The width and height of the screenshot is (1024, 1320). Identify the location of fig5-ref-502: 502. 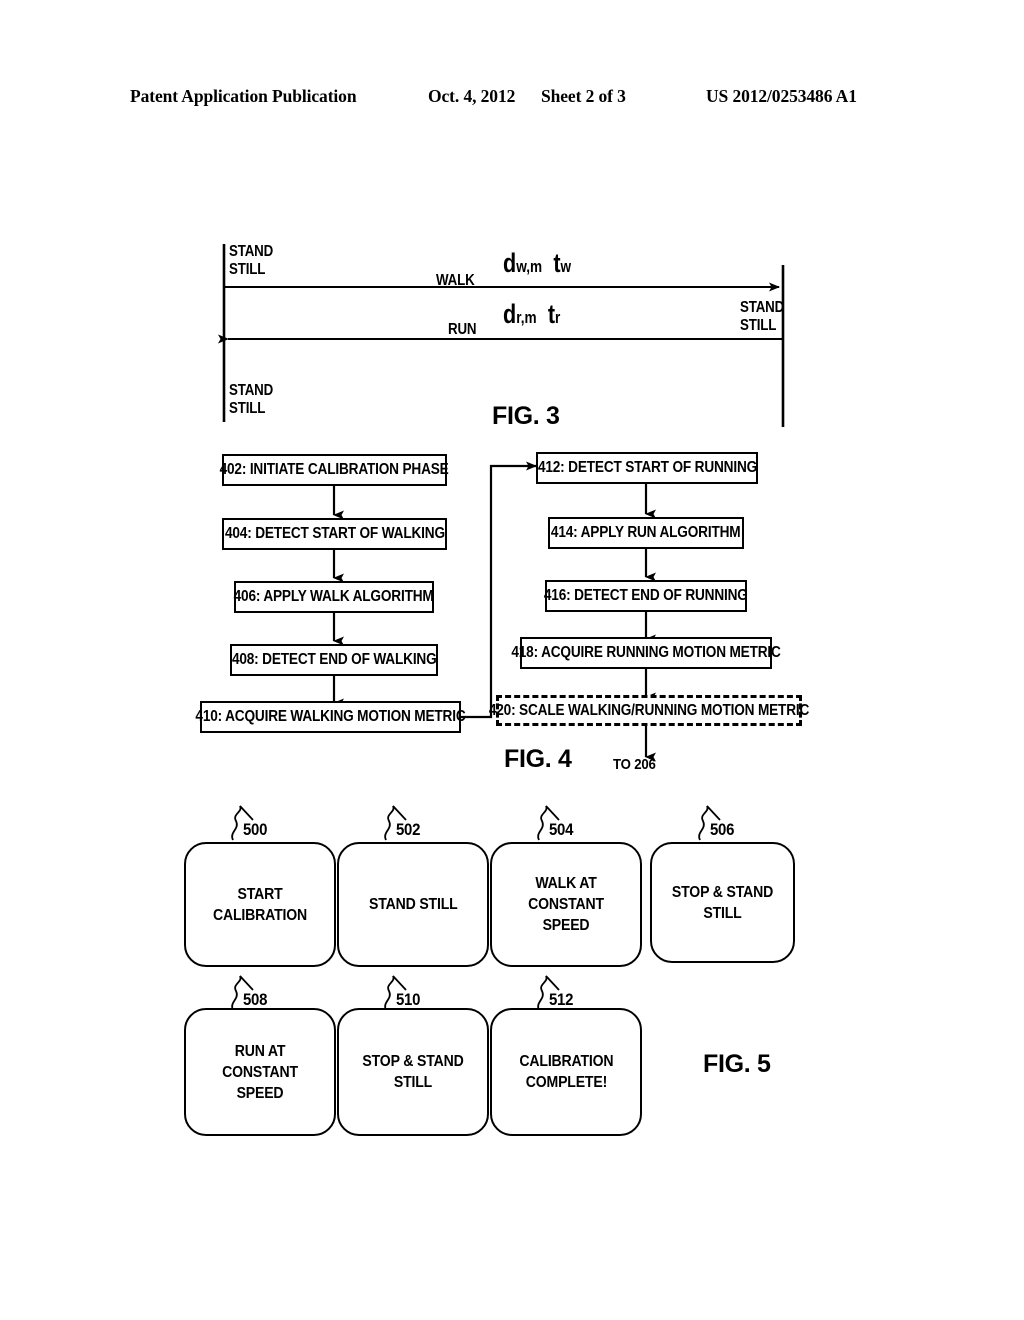
(408, 829).